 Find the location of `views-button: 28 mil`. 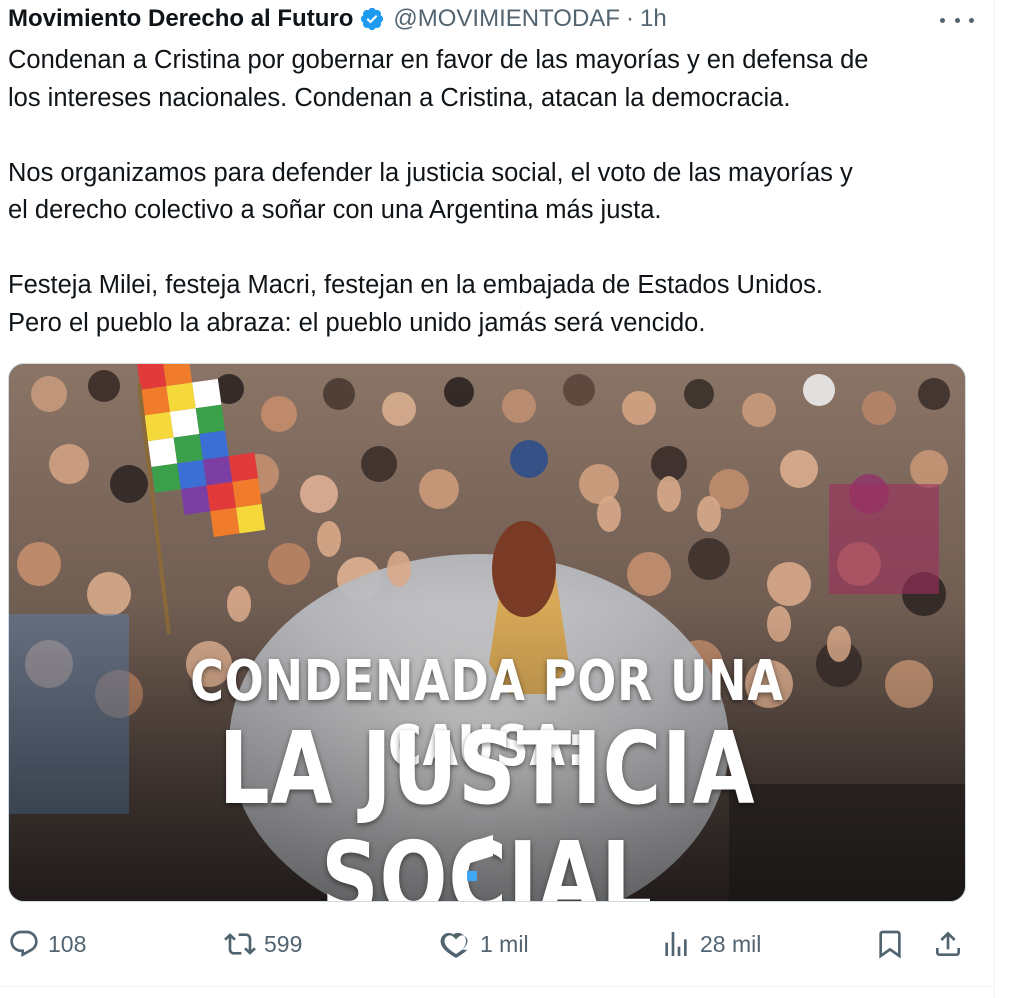

views-button: 28 mil is located at coordinates (710, 944).